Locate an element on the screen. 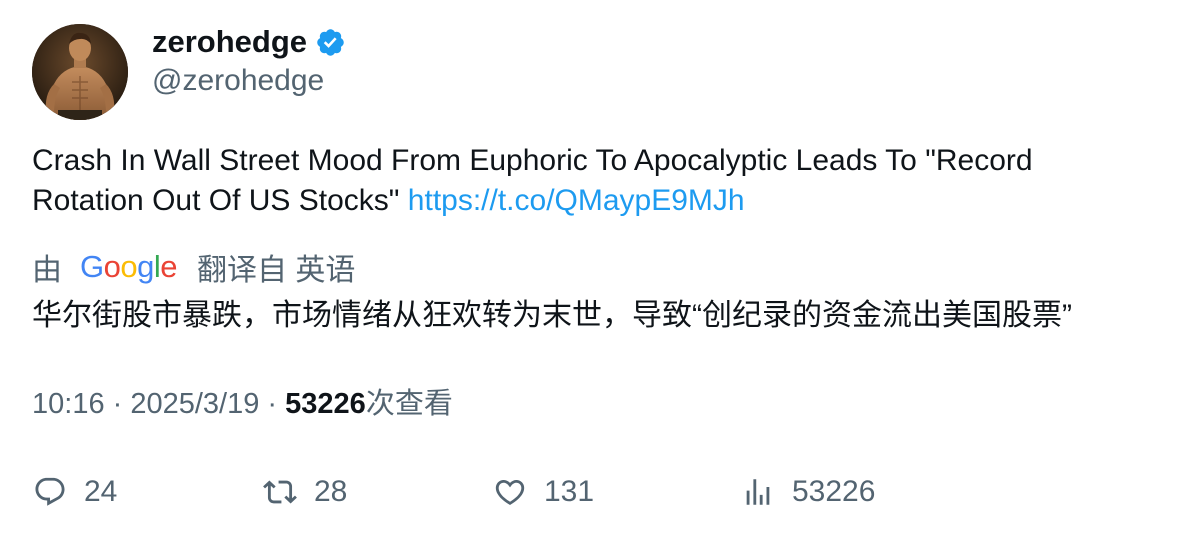  like-button: 131 is located at coordinates (543, 492).